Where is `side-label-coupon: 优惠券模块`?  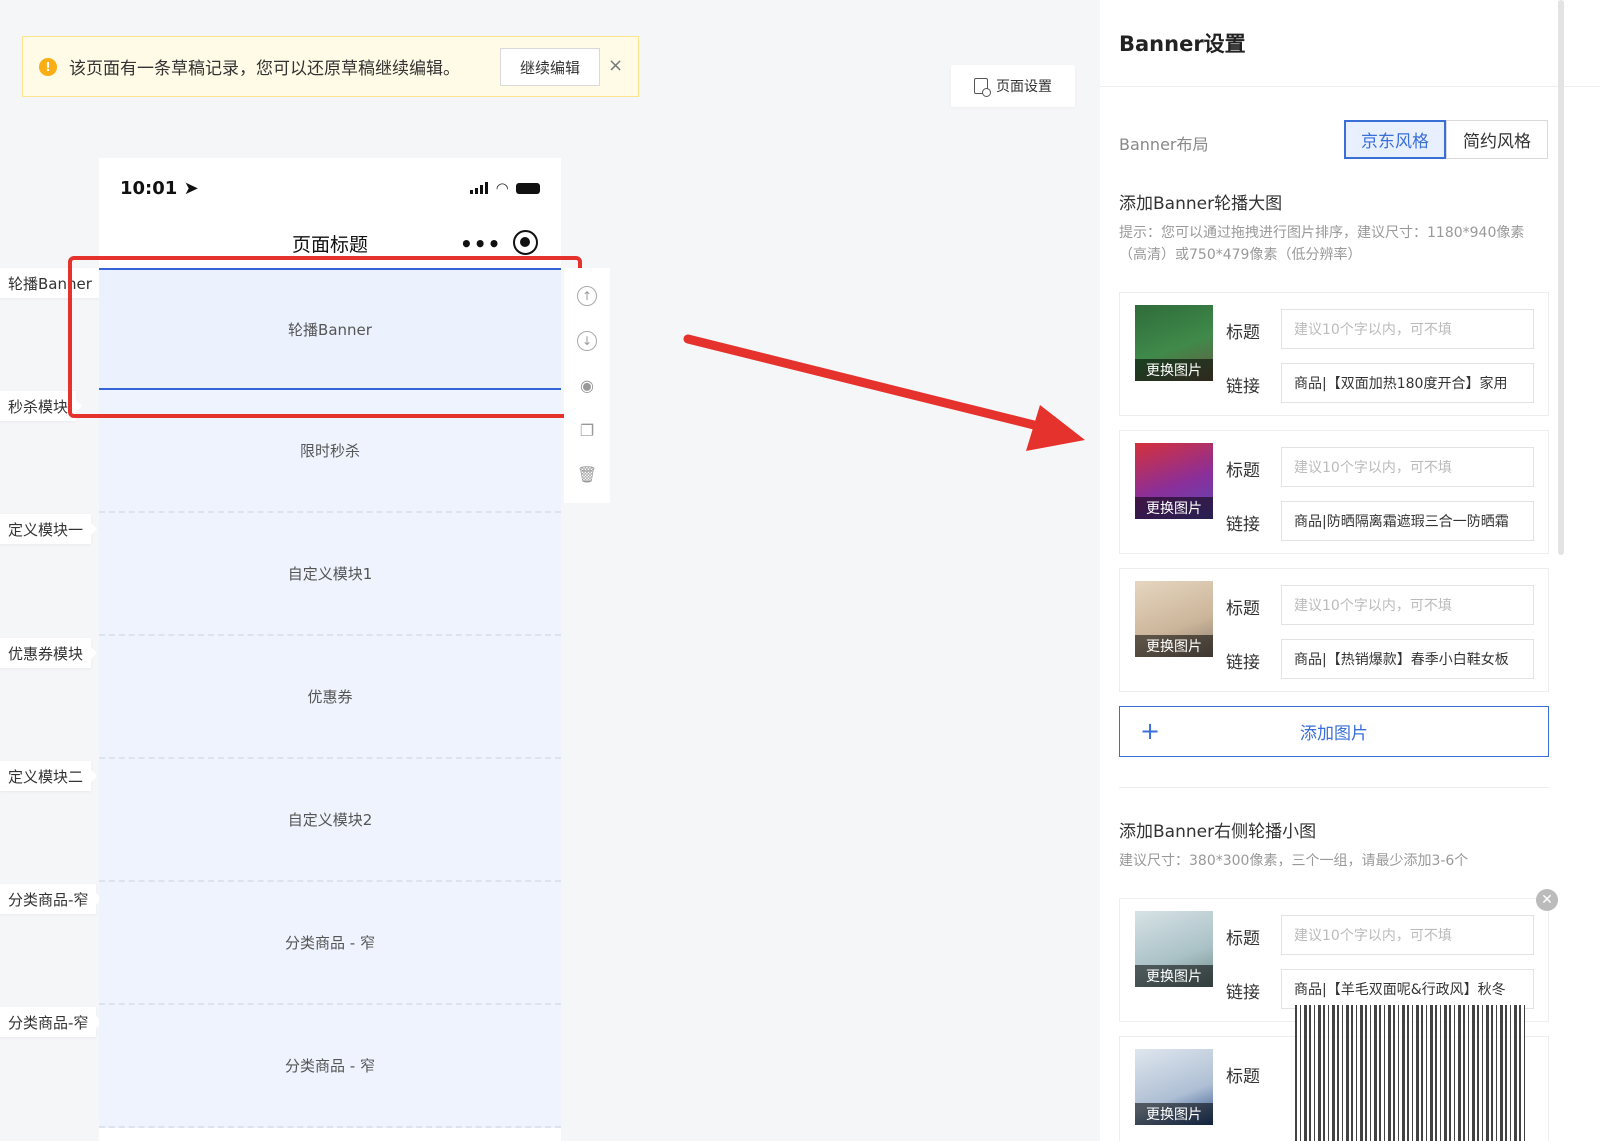 side-label-coupon: 优惠券模块 is located at coordinates (49, 653).